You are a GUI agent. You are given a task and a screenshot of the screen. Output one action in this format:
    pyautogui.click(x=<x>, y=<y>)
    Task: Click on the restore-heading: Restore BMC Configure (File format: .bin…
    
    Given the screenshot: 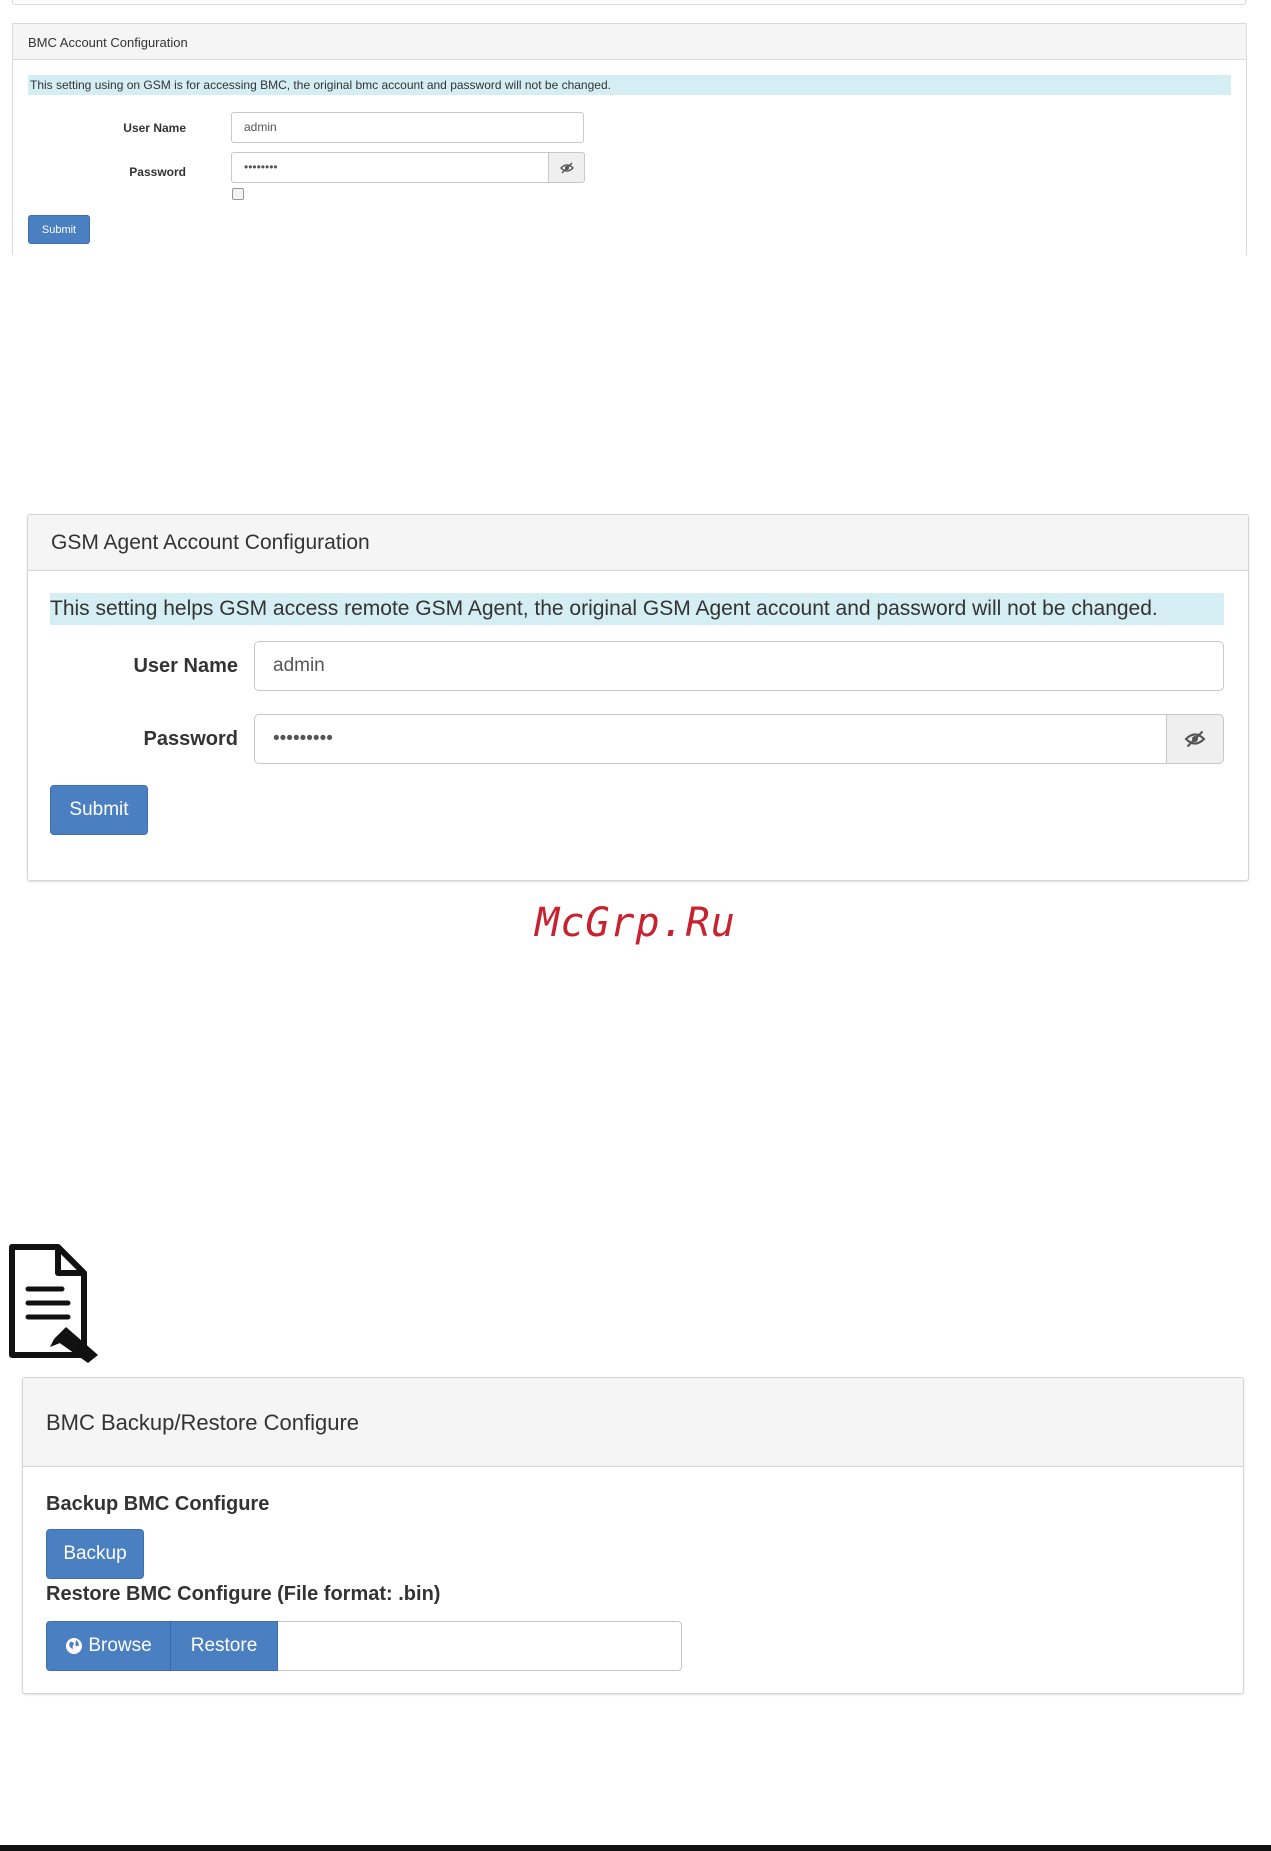 What is the action you would take?
    pyautogui.click(x=243, y=1594)
    